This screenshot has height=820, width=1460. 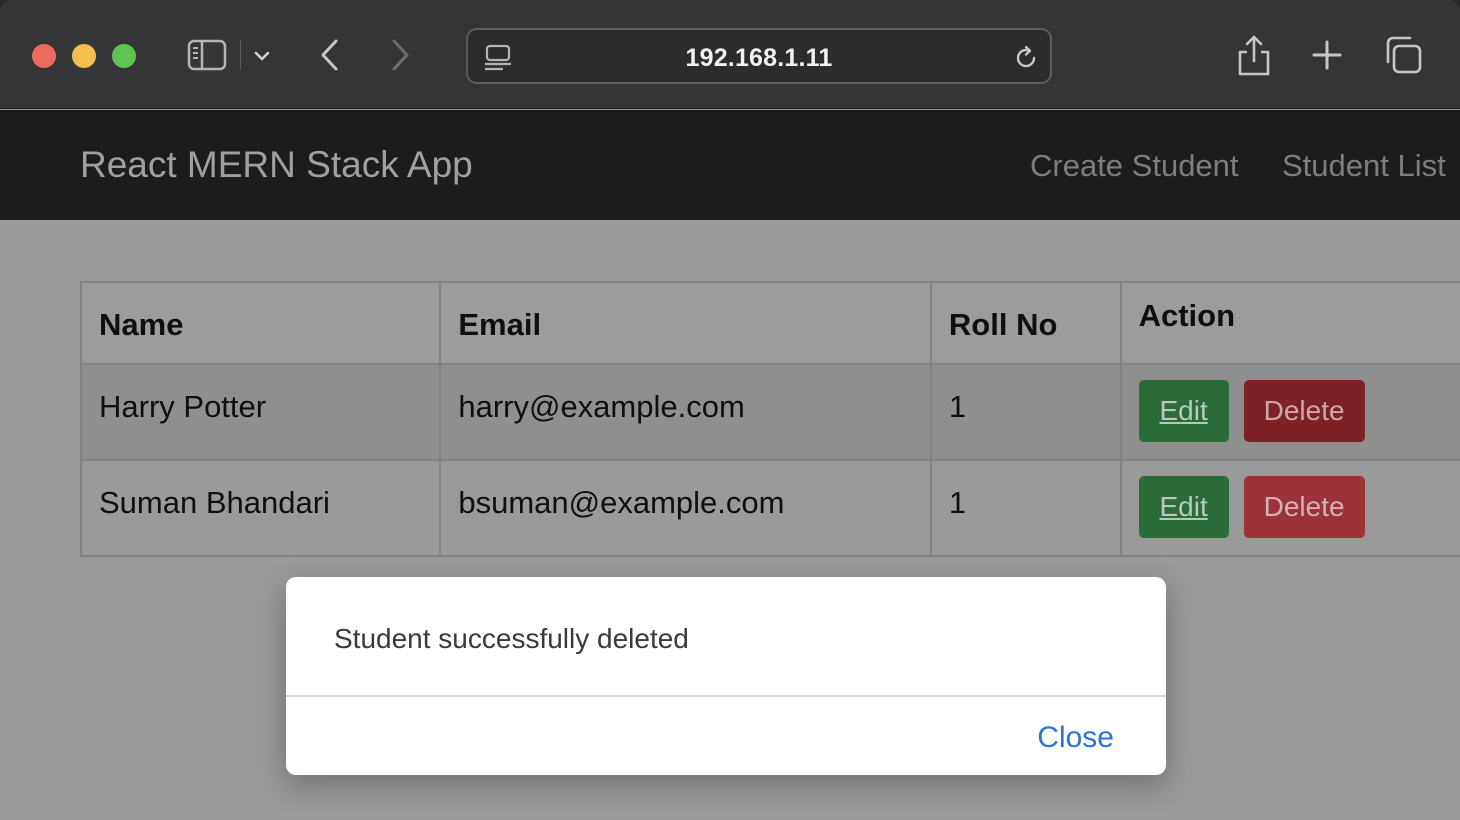 What do you see at coordinates (330, 55) in the screenshot?
I see `chevron-left-icon` at bounding box center [330, 55].